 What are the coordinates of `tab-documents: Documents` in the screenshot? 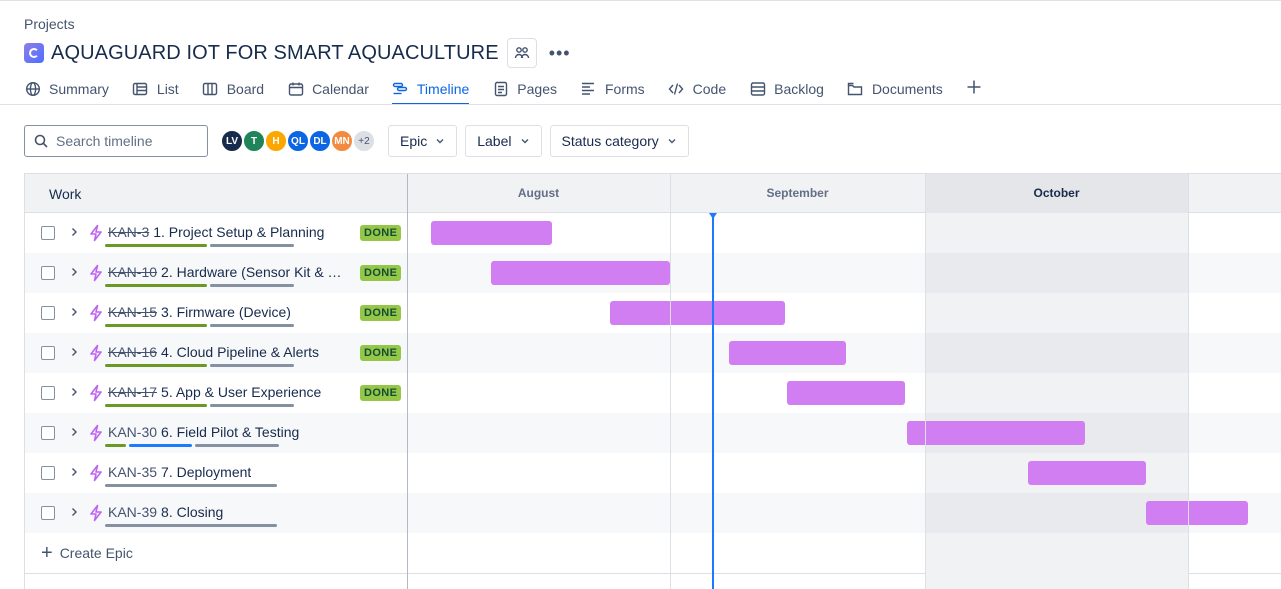 It's located at (895, 88).